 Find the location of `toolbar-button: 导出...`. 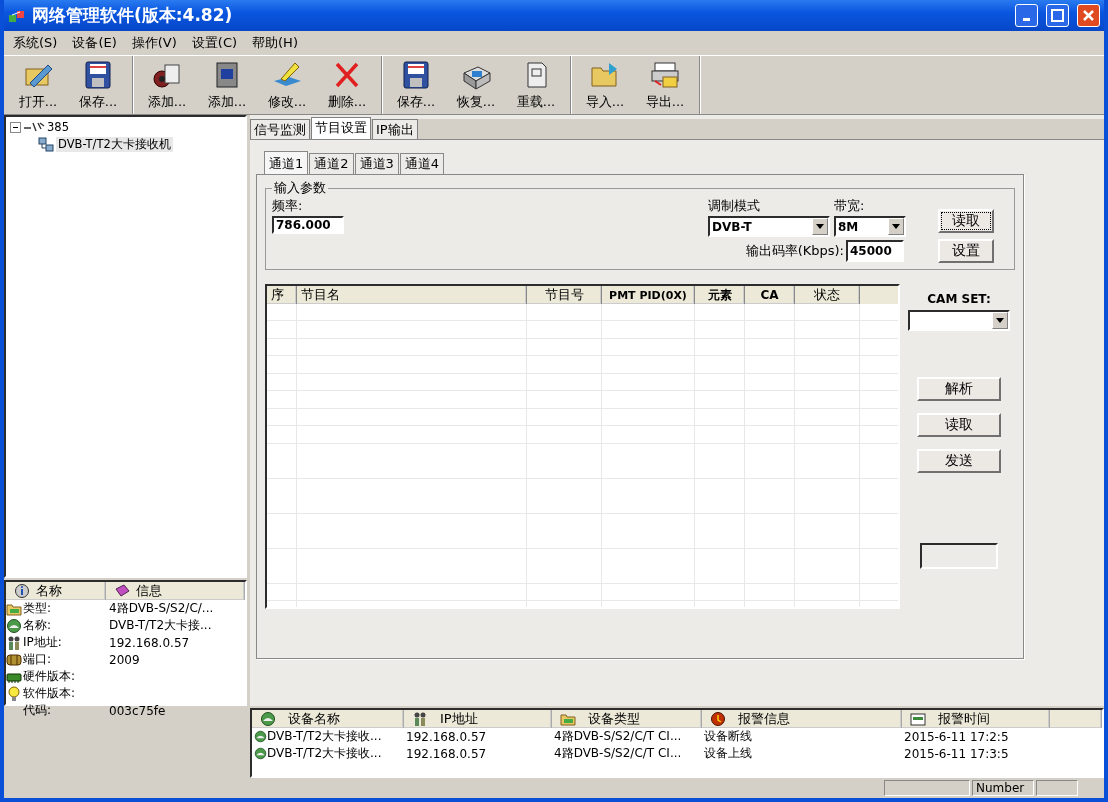

toolbar-button: 导出... is located at coordinates (665, 85).